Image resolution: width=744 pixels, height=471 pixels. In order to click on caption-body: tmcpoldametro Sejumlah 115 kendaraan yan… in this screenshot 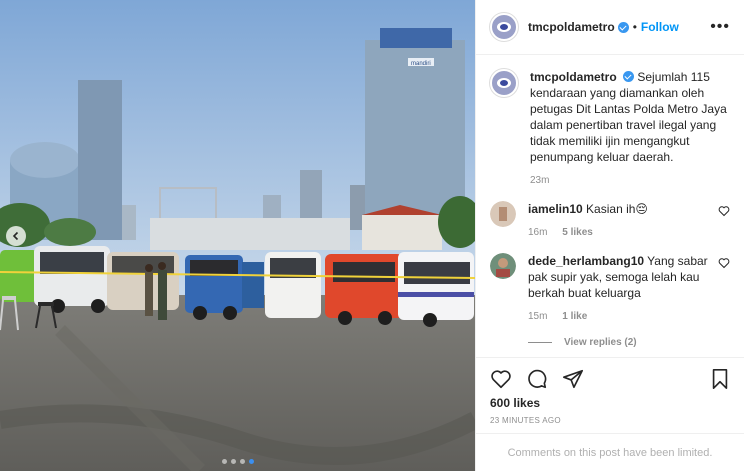, I will do `click(630, 129)`.